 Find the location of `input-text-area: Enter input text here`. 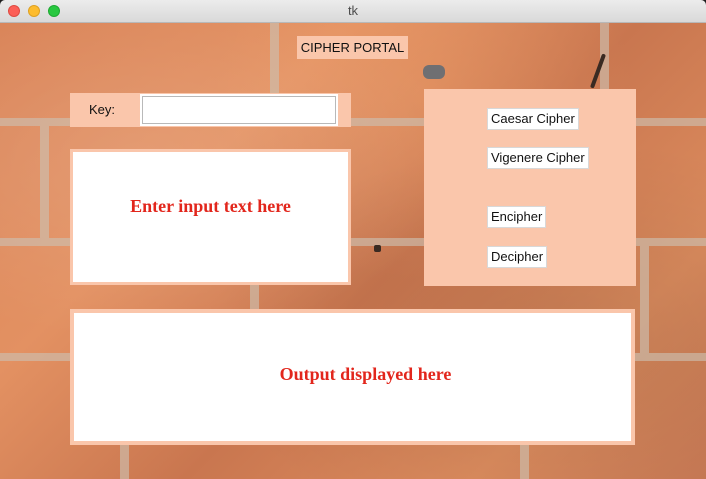

input-text-area: Enter input text here is located at coordinates (210, 217).